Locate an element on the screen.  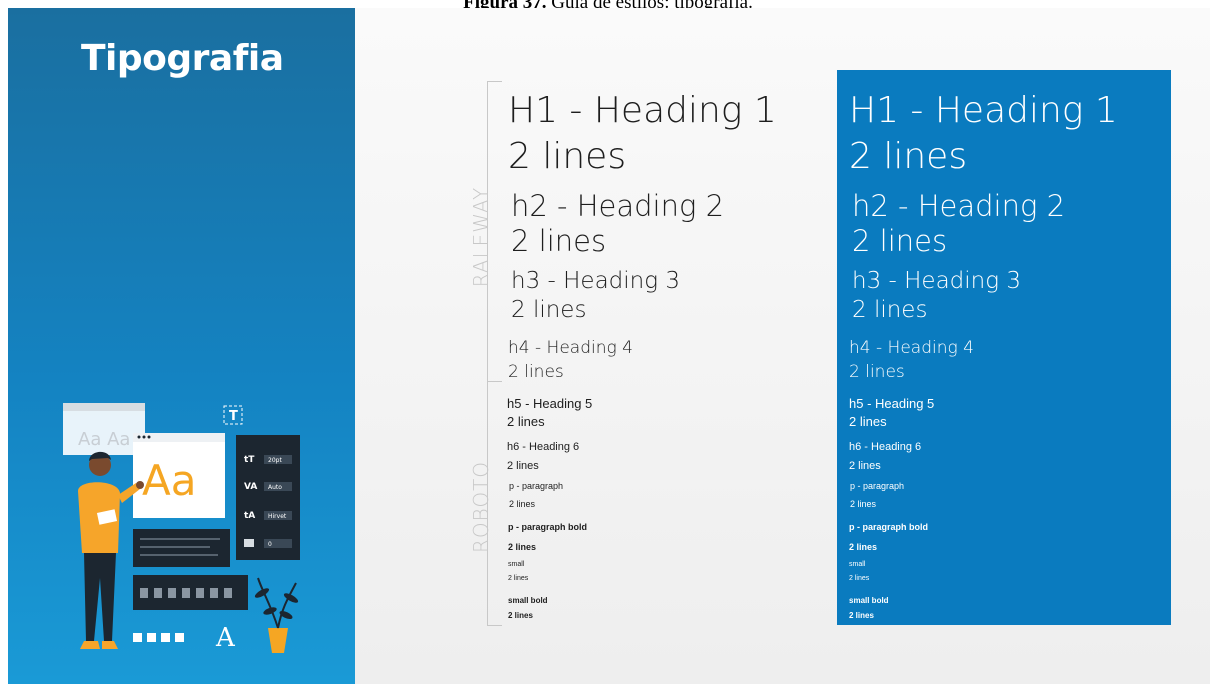
raleway-label: RALEWAY is located at coordinates (481, 237).